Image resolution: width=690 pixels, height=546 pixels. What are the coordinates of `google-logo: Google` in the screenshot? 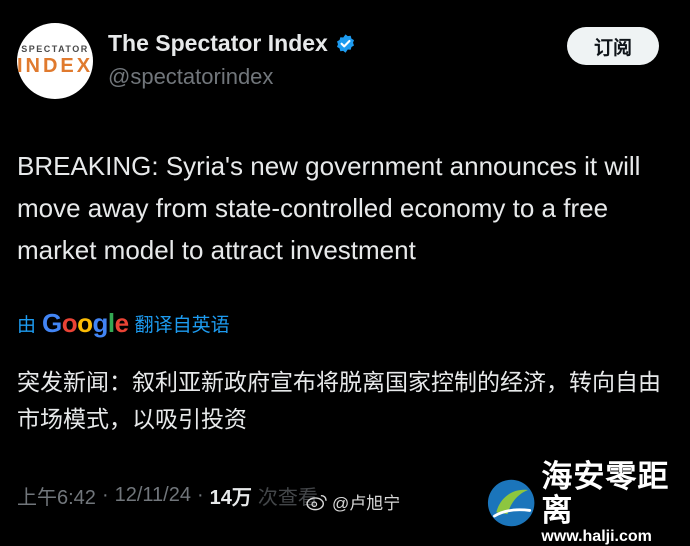 It's located at (85, 323).